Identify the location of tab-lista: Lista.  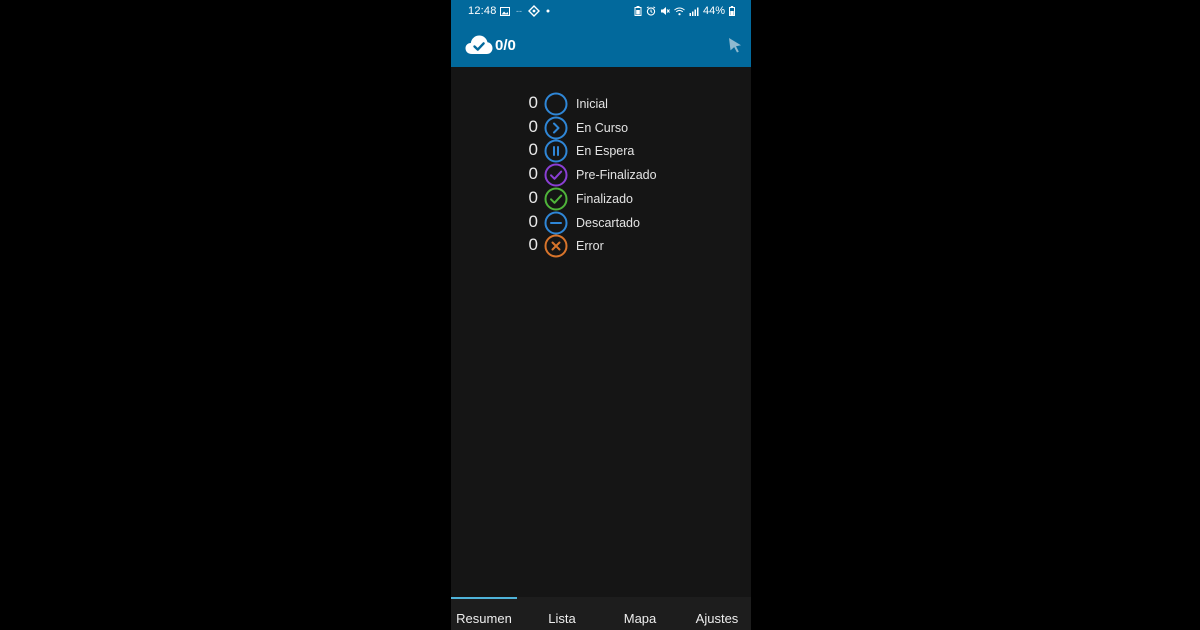
(562, 613).